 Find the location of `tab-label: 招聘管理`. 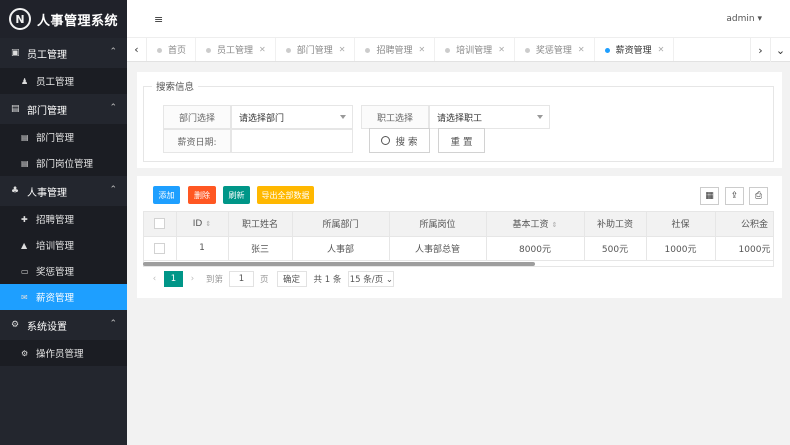

tab-label: 招聘管理 is located at coordinates (394, 51).